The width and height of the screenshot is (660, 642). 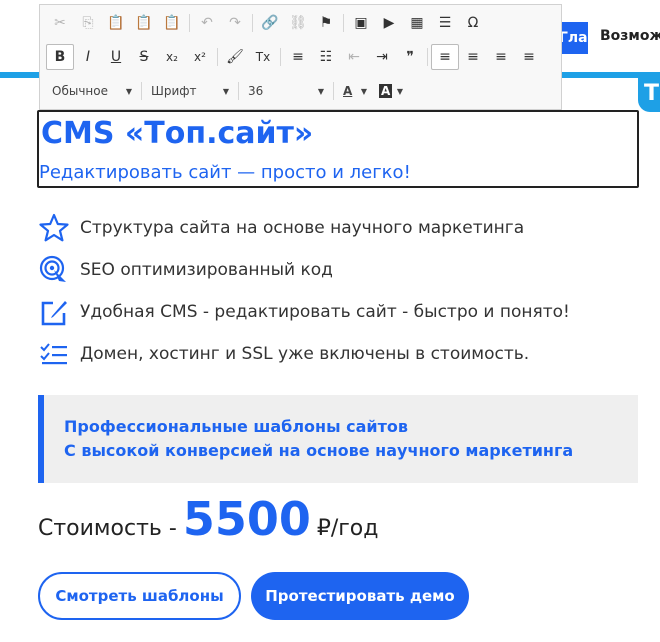 I want to click on font-select: Шрифт ▼, so click(x=190, y=91).